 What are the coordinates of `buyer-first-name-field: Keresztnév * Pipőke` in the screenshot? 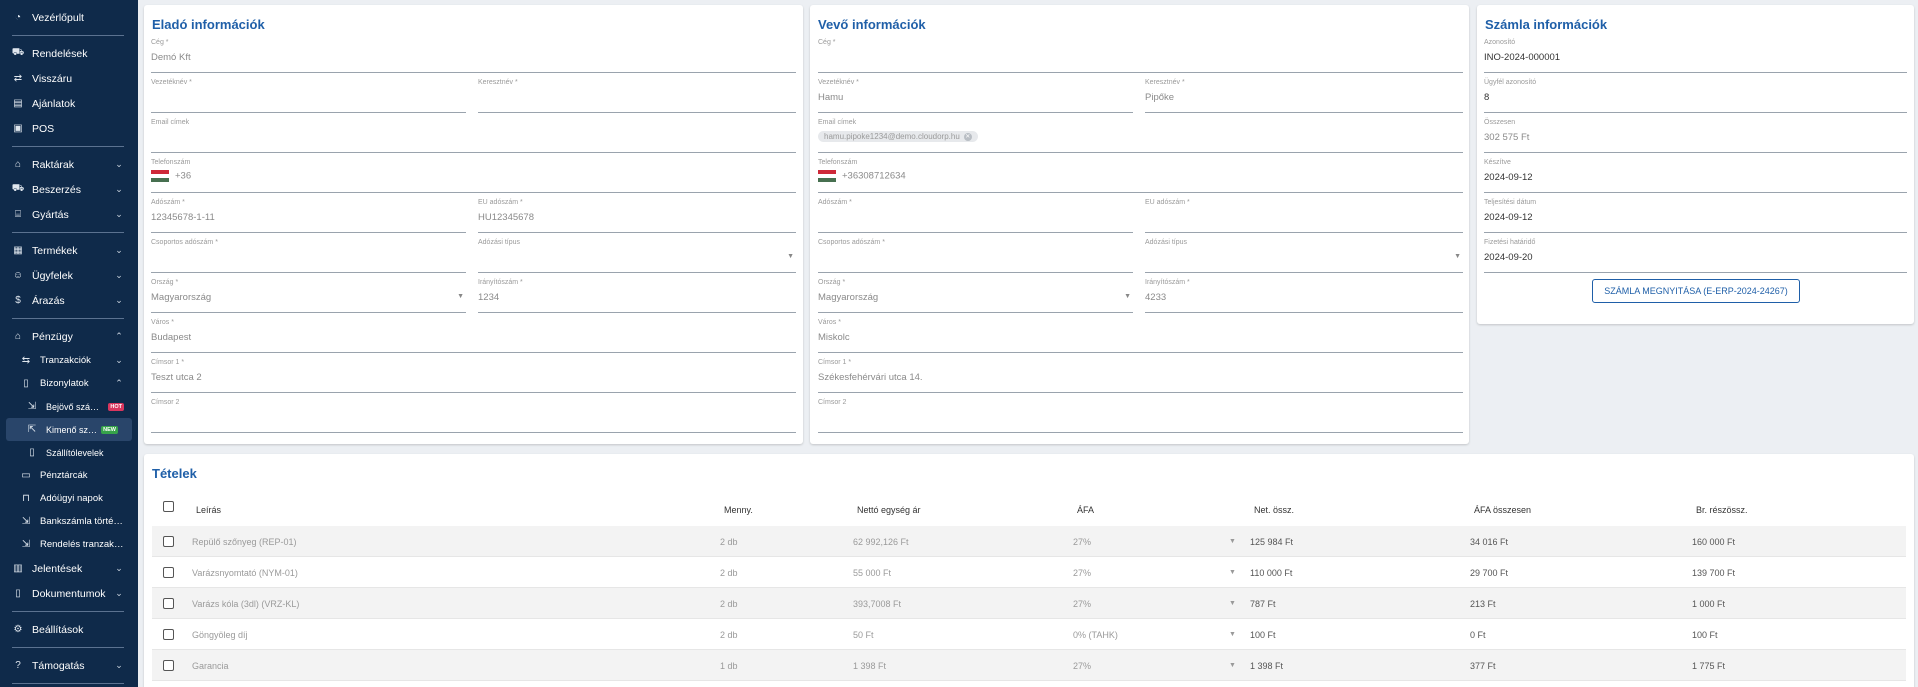 It's located at (1304, 96).